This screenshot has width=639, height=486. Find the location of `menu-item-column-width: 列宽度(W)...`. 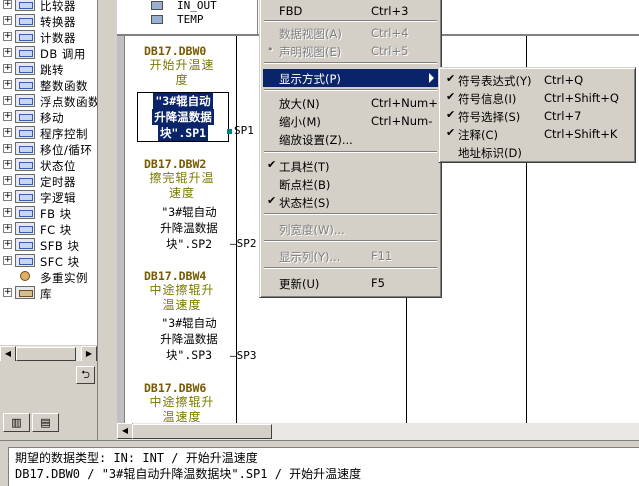

menu-item-column-width: 列宽度(W)... is located at coordinates (350, 229).